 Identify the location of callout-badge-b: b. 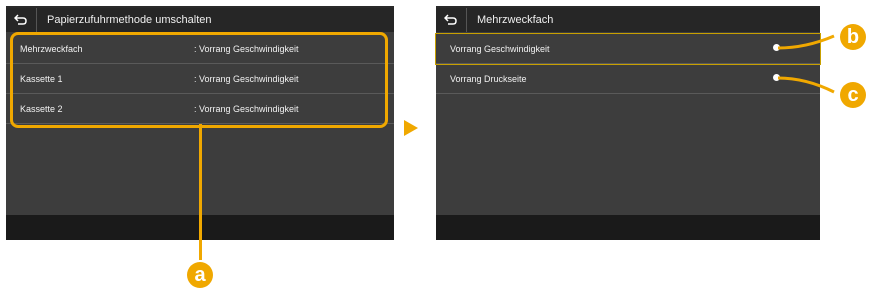
(853, 37).